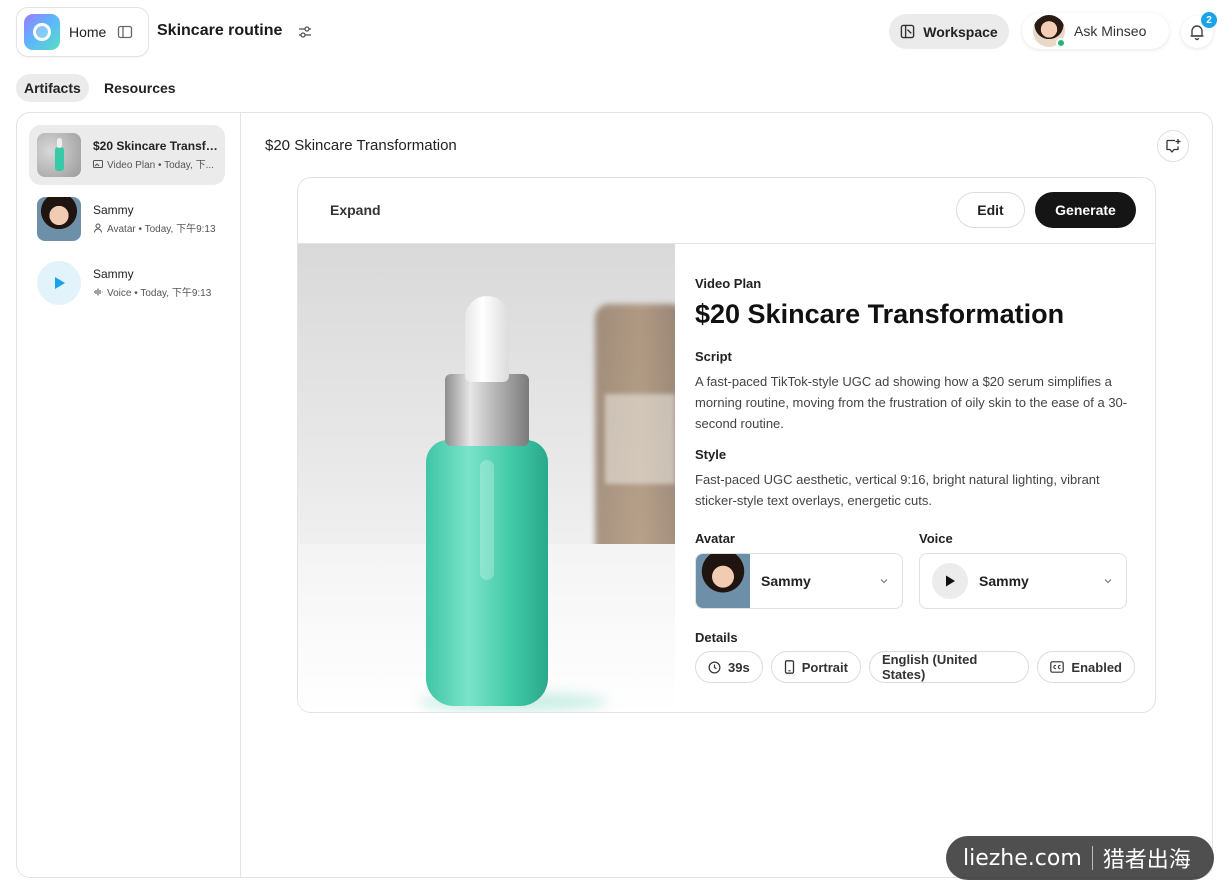  I want to click on watermark: liezhe.com 猎者出海, so click(1080, 858).